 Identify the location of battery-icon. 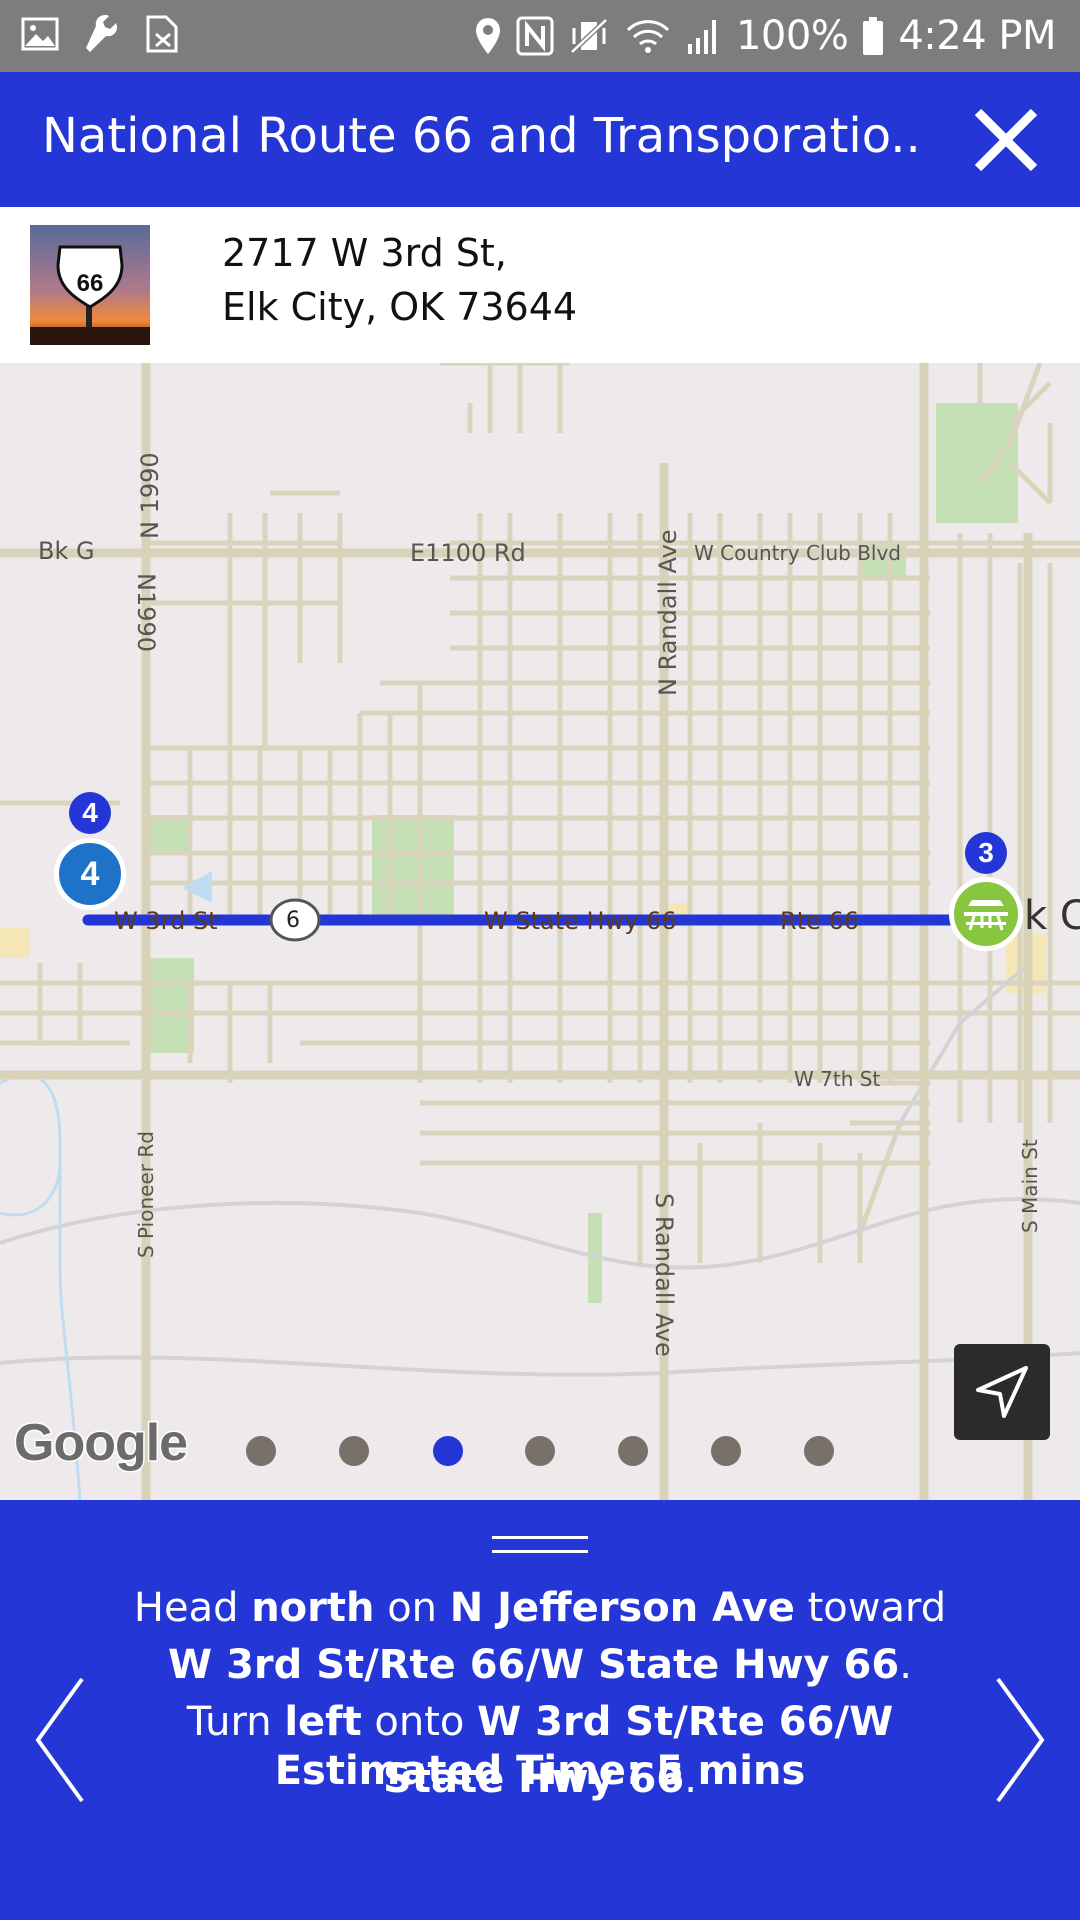
(873, 36).